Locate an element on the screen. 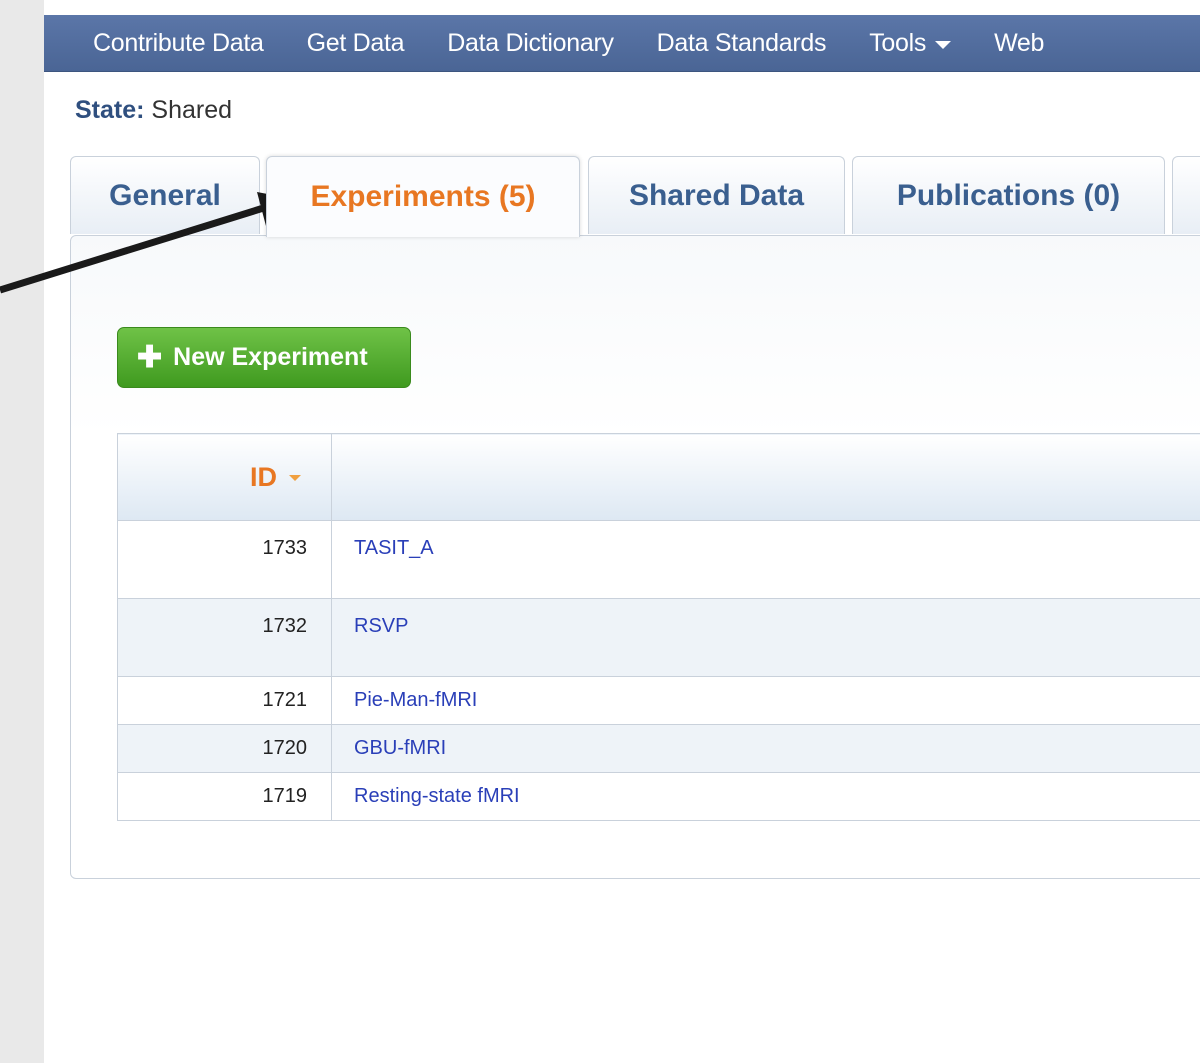 The image size is (1200, 1063). row-id: 1719 is located at coordinates (224, 796).